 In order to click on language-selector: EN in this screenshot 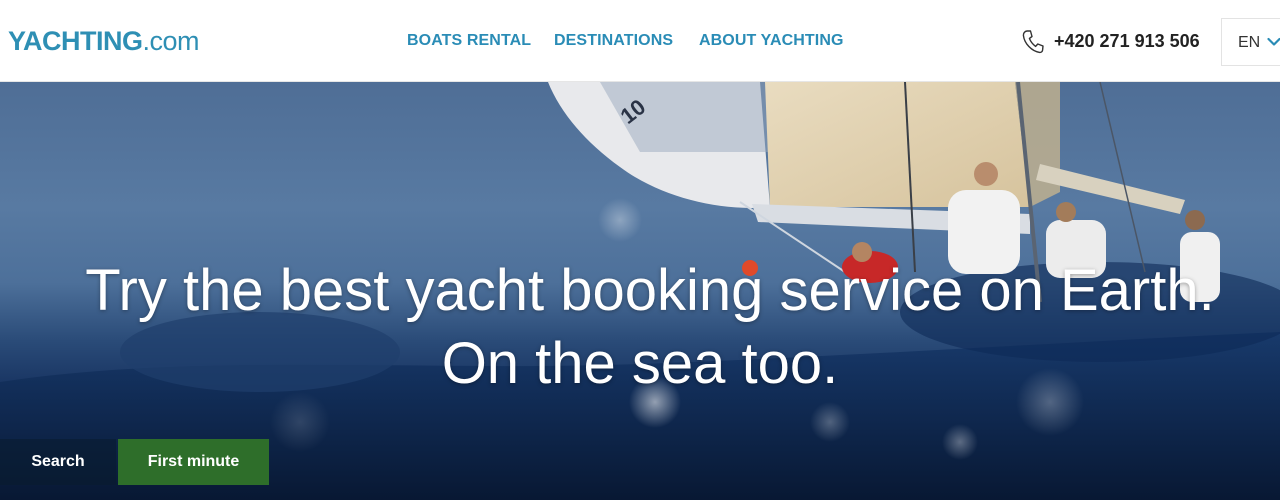, I will do `click(1250, 42)`.